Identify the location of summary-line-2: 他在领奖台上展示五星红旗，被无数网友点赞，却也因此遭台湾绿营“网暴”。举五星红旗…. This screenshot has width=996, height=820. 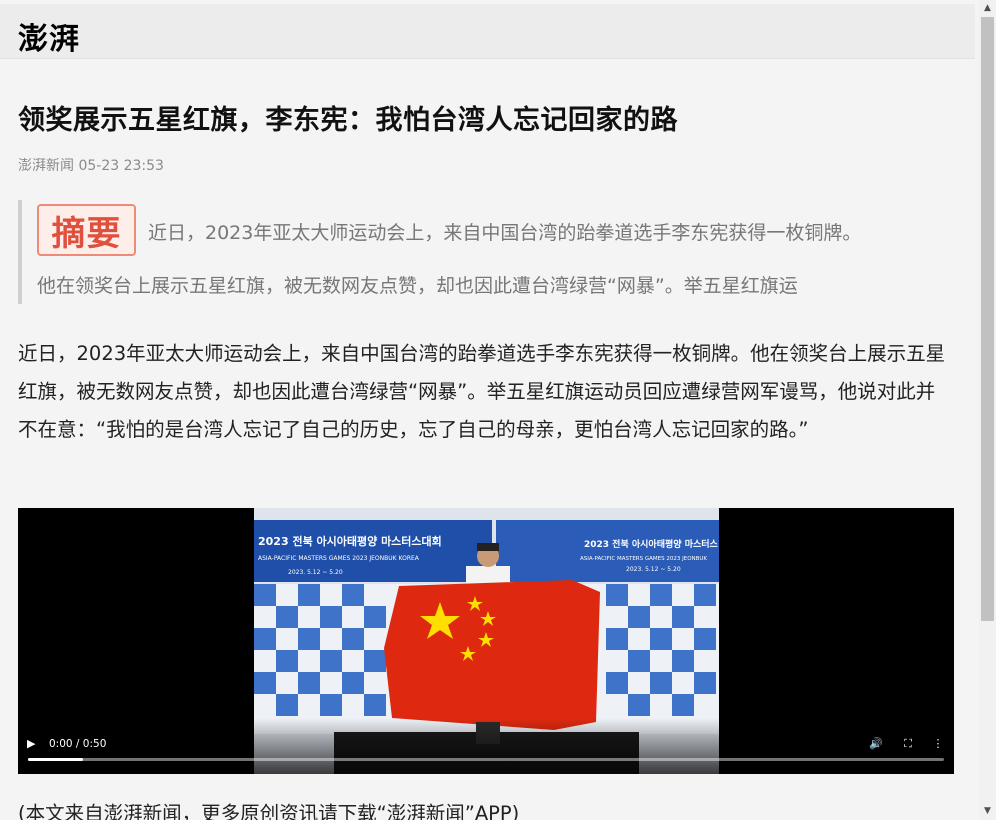
(417, 286).